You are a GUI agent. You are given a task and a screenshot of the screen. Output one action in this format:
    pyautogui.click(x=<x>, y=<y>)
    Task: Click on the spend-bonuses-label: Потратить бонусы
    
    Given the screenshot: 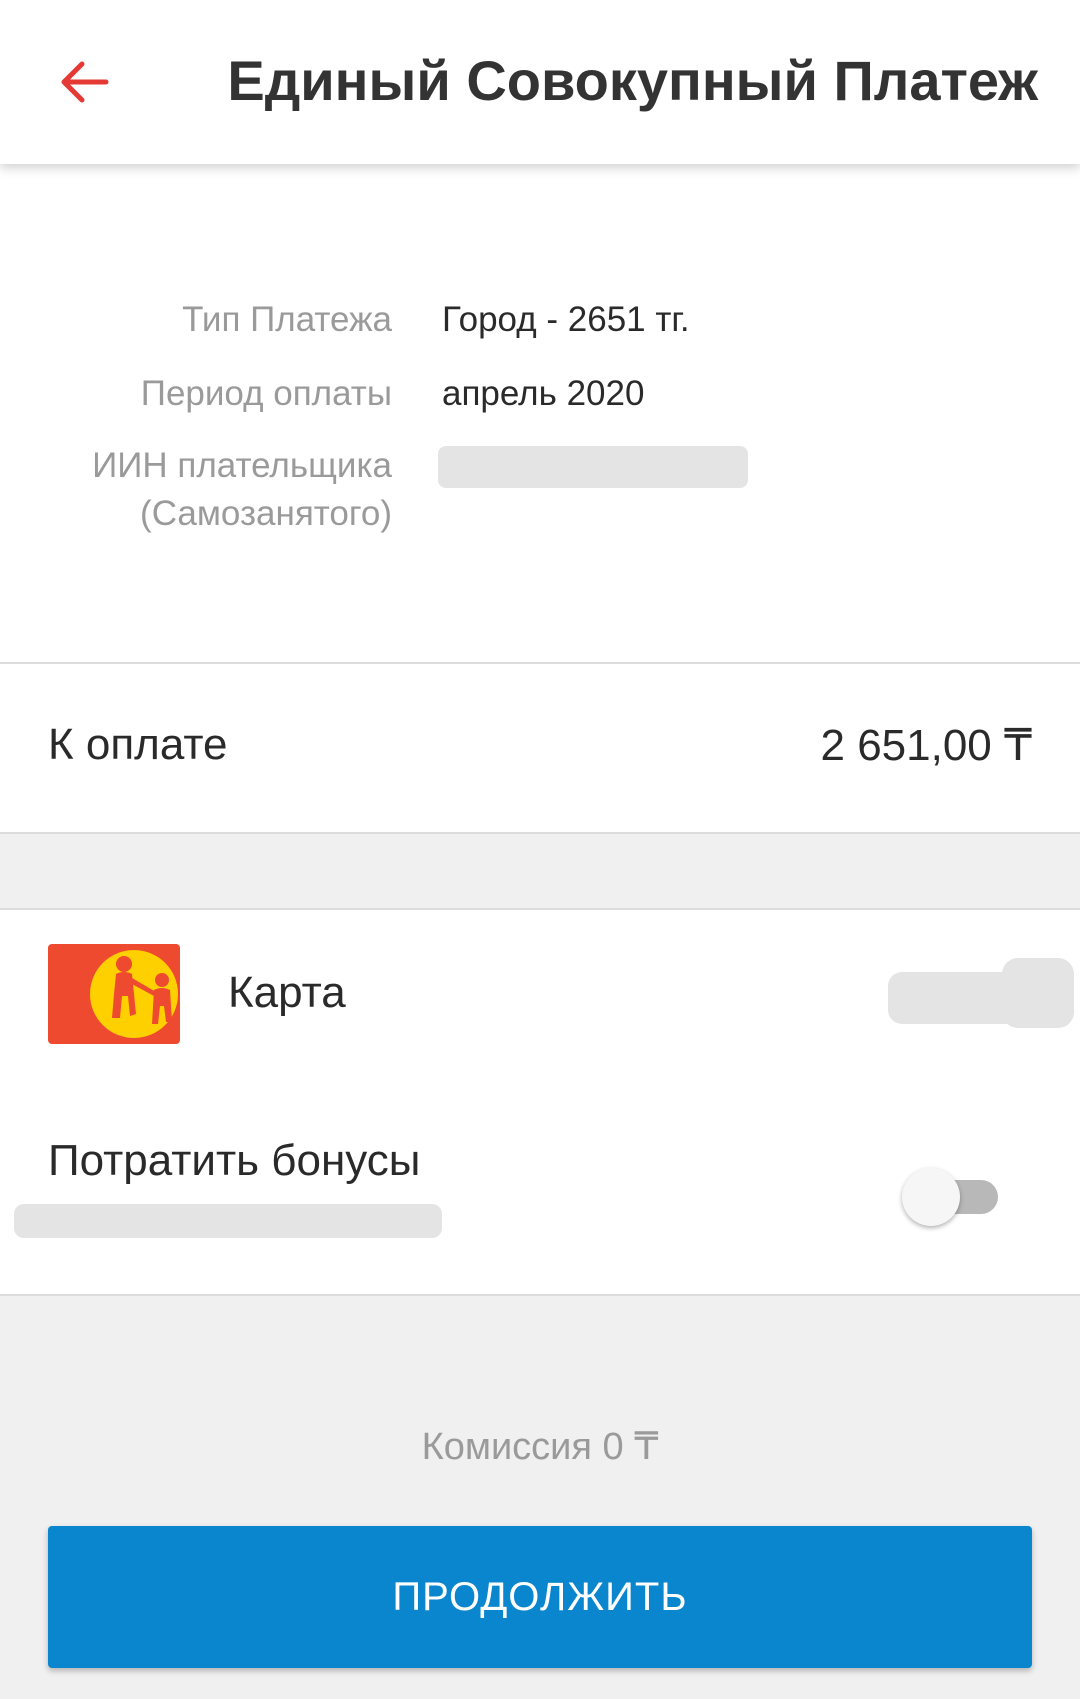 What is the action you would take?
    pyautogui.click(x=234, y=1160)
    